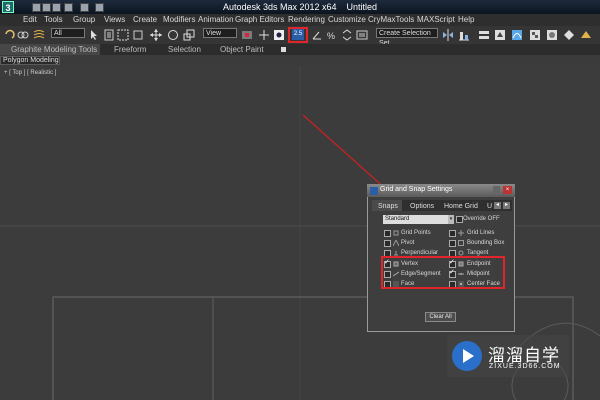  I want to click on tab-snaps: Snaps, so click(388, 206).